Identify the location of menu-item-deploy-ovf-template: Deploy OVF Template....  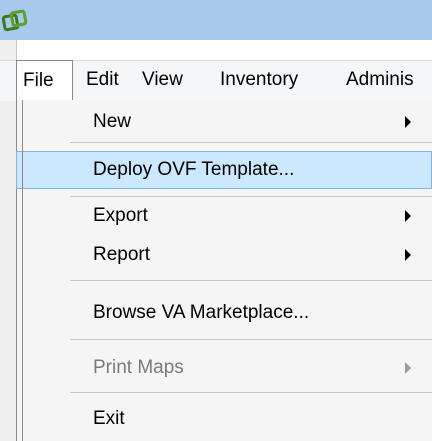
(224, 170).